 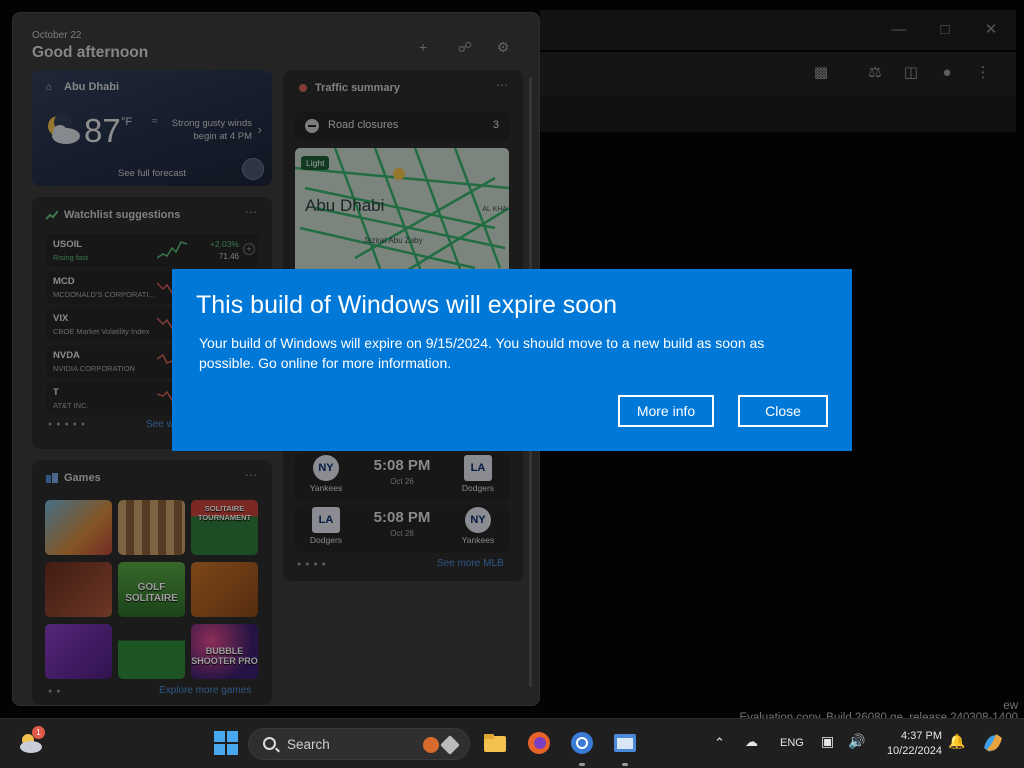 I want to click on taskbar-clock: 4:37 PM 10/22/2024, so click(x=914, y=744).